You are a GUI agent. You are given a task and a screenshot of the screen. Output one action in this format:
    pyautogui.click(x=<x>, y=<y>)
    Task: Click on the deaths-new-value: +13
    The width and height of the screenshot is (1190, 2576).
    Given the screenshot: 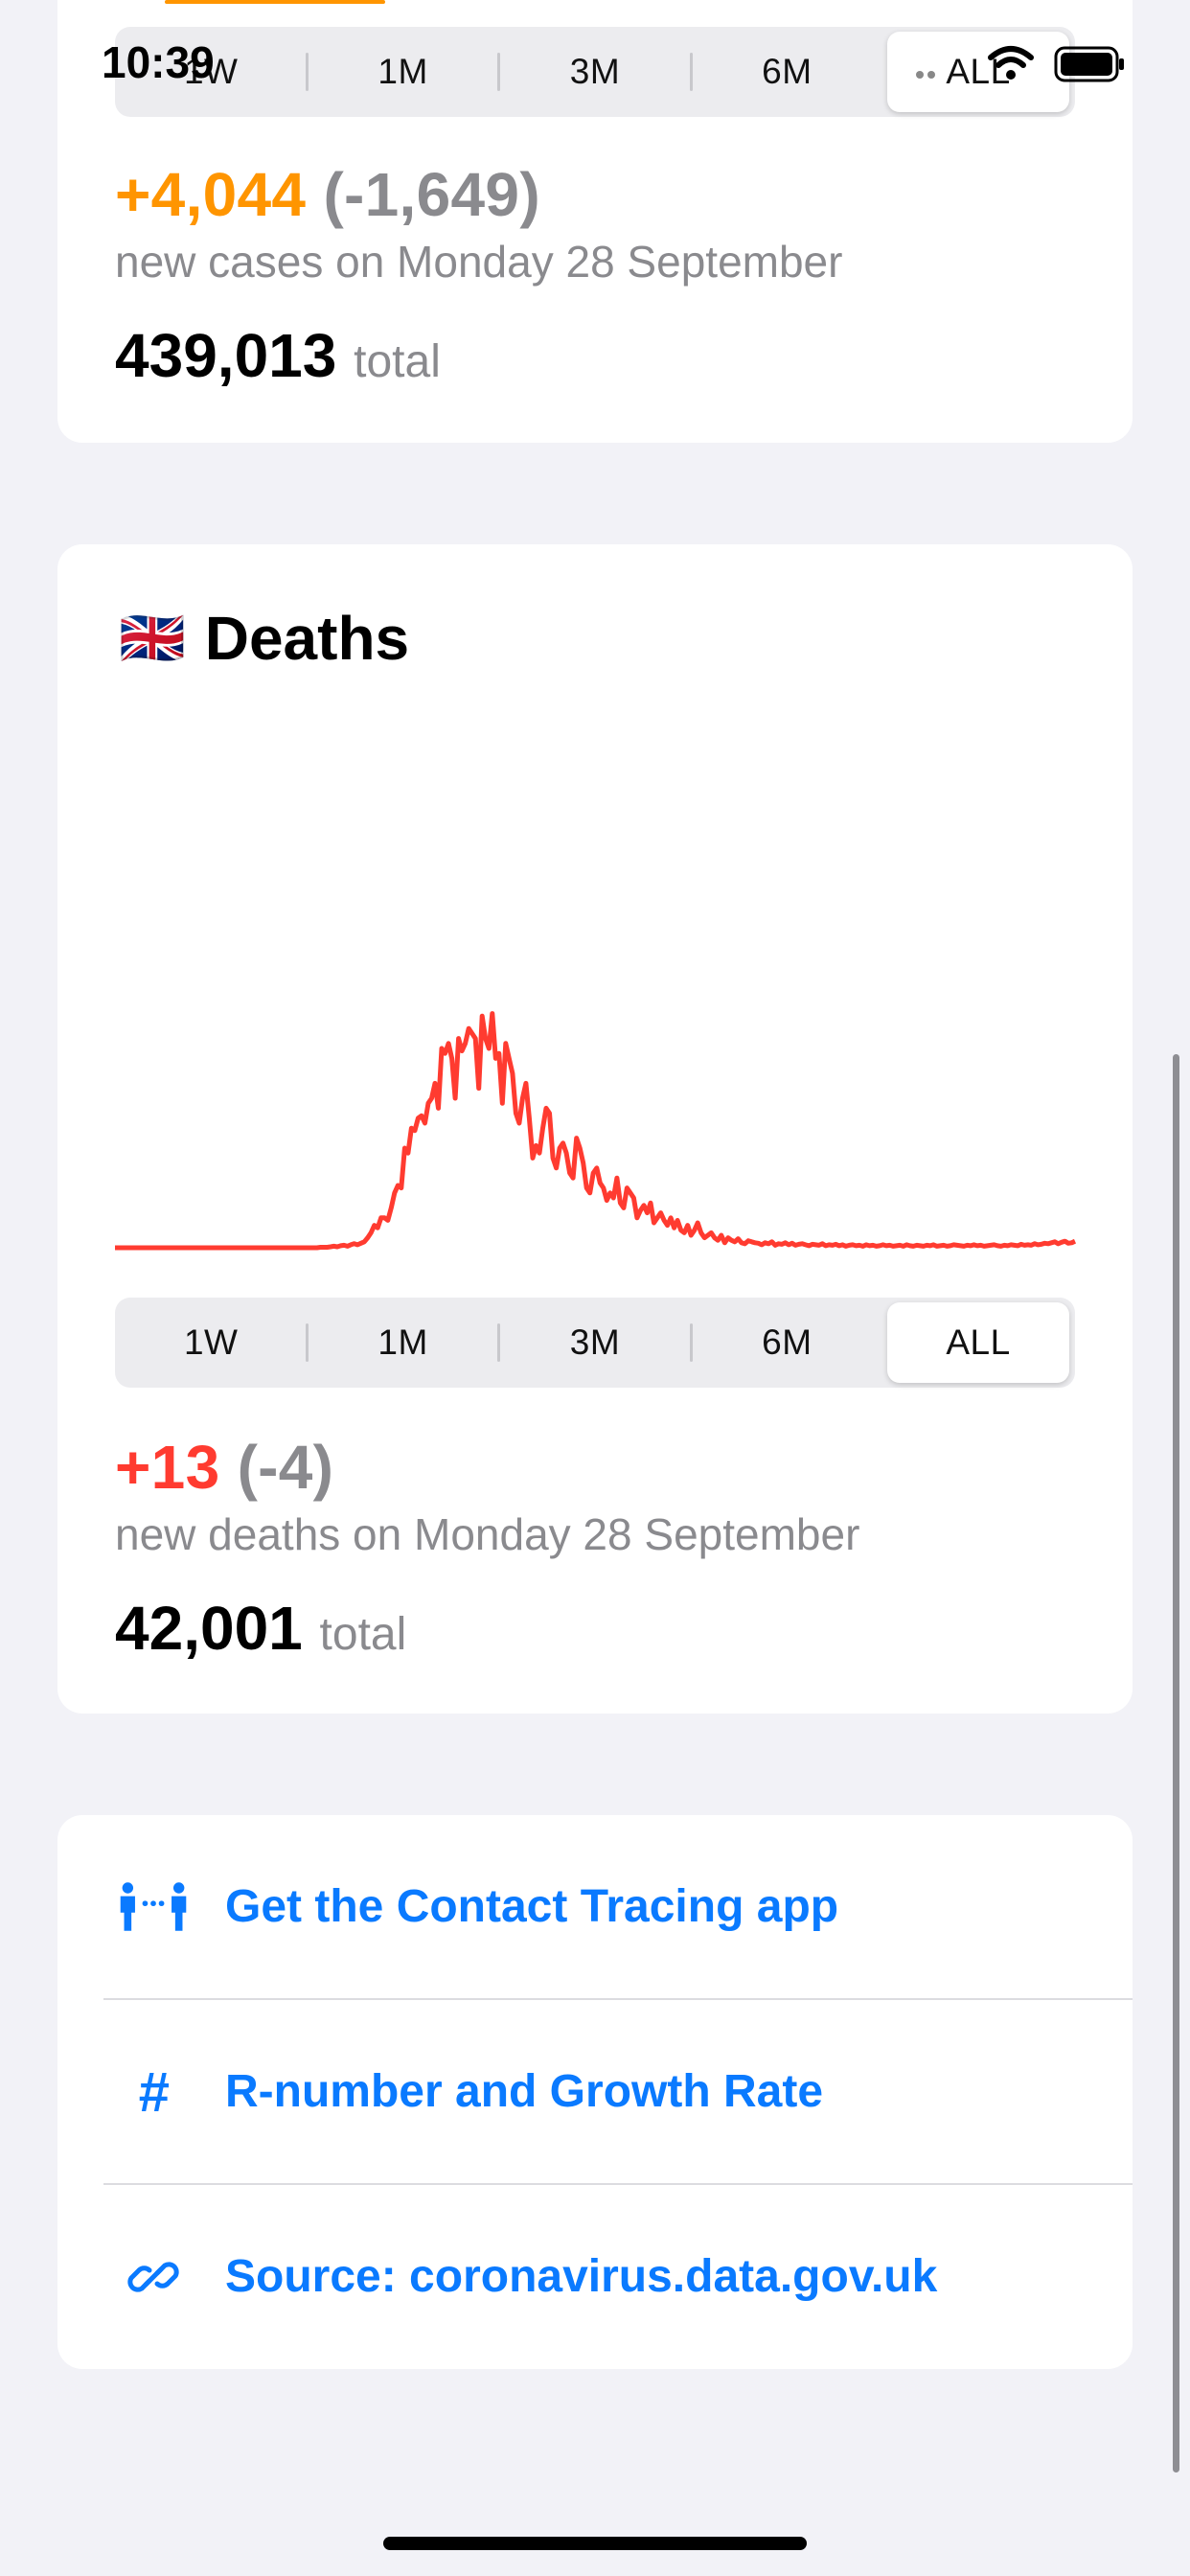 What is the action you would take?
    pyautogui.click(x=167, y=1467)
    